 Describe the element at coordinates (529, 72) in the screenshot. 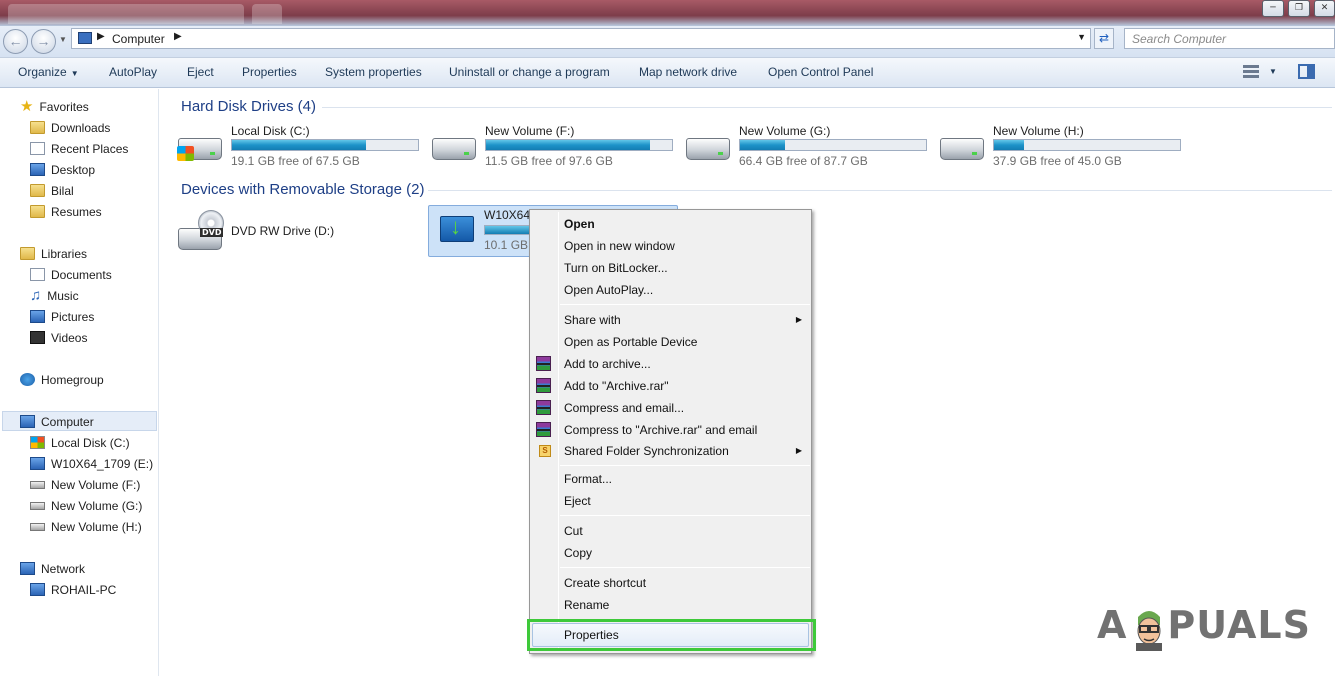

I see `uninstall-program-button: Uninstall or change a program` at that location.